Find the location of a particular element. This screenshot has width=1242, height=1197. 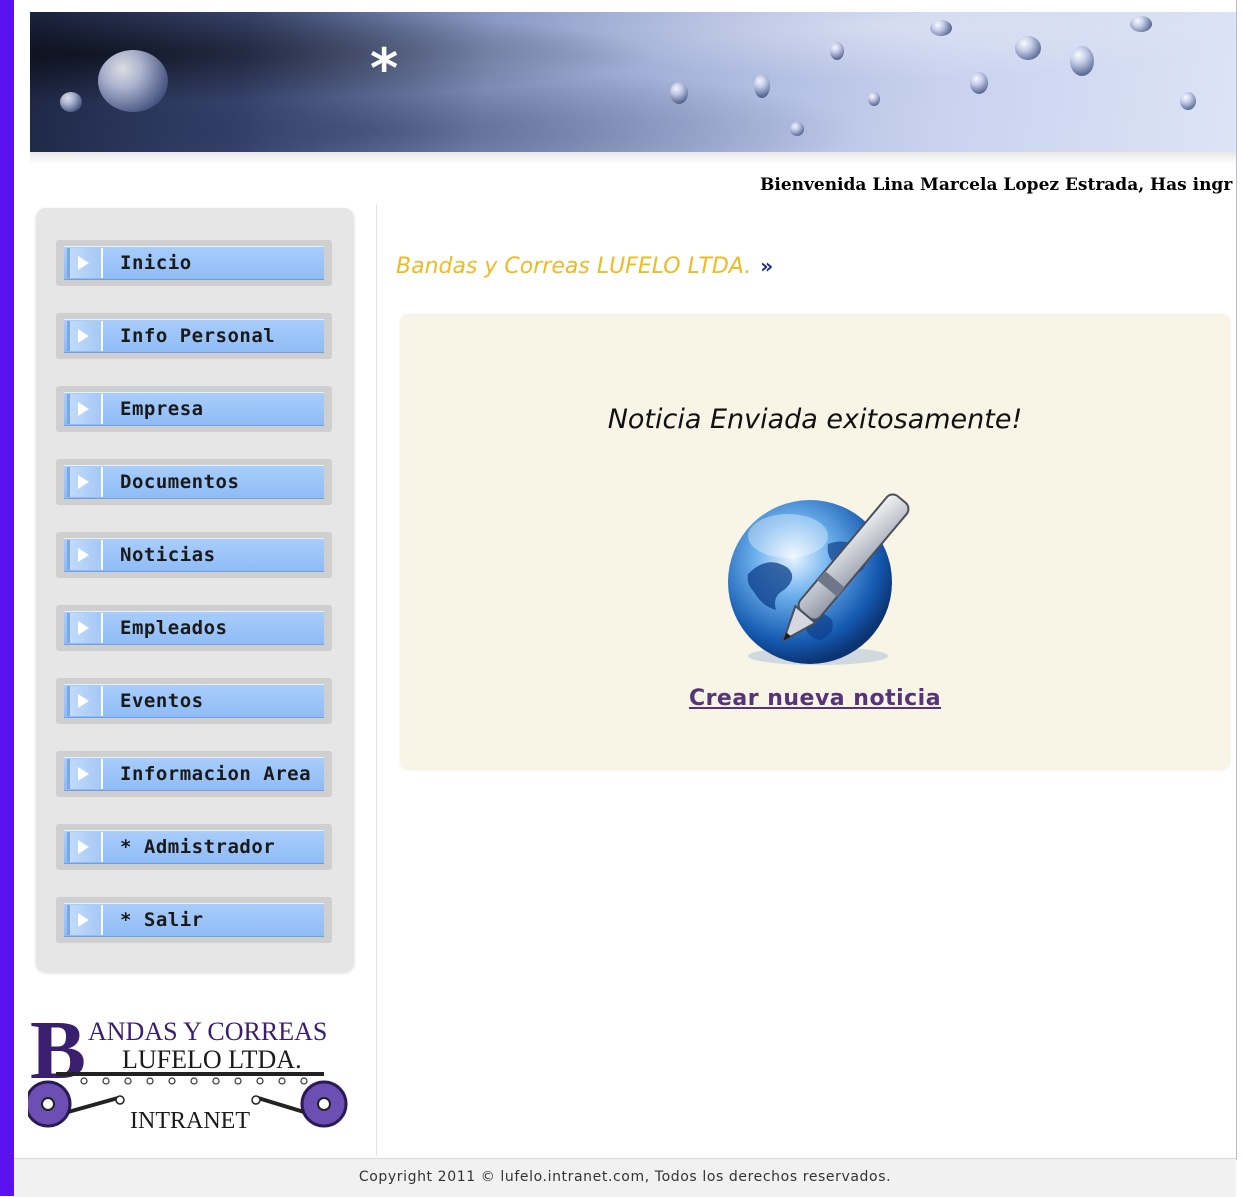

page-title: Bandas y Correas LUFELO LTDA. » is located at coordinates (584, 269).